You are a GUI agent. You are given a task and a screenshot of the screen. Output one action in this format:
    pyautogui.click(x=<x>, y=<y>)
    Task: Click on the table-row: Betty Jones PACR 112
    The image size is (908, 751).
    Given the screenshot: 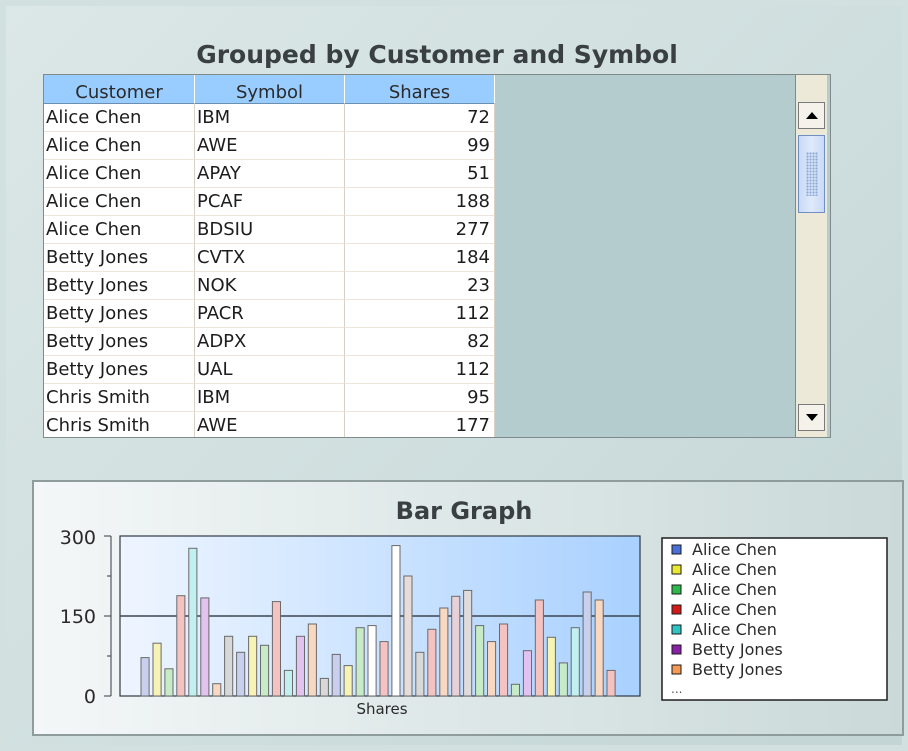 What is the action you would take?
    pyautogui.click(x=269, y=314)
    